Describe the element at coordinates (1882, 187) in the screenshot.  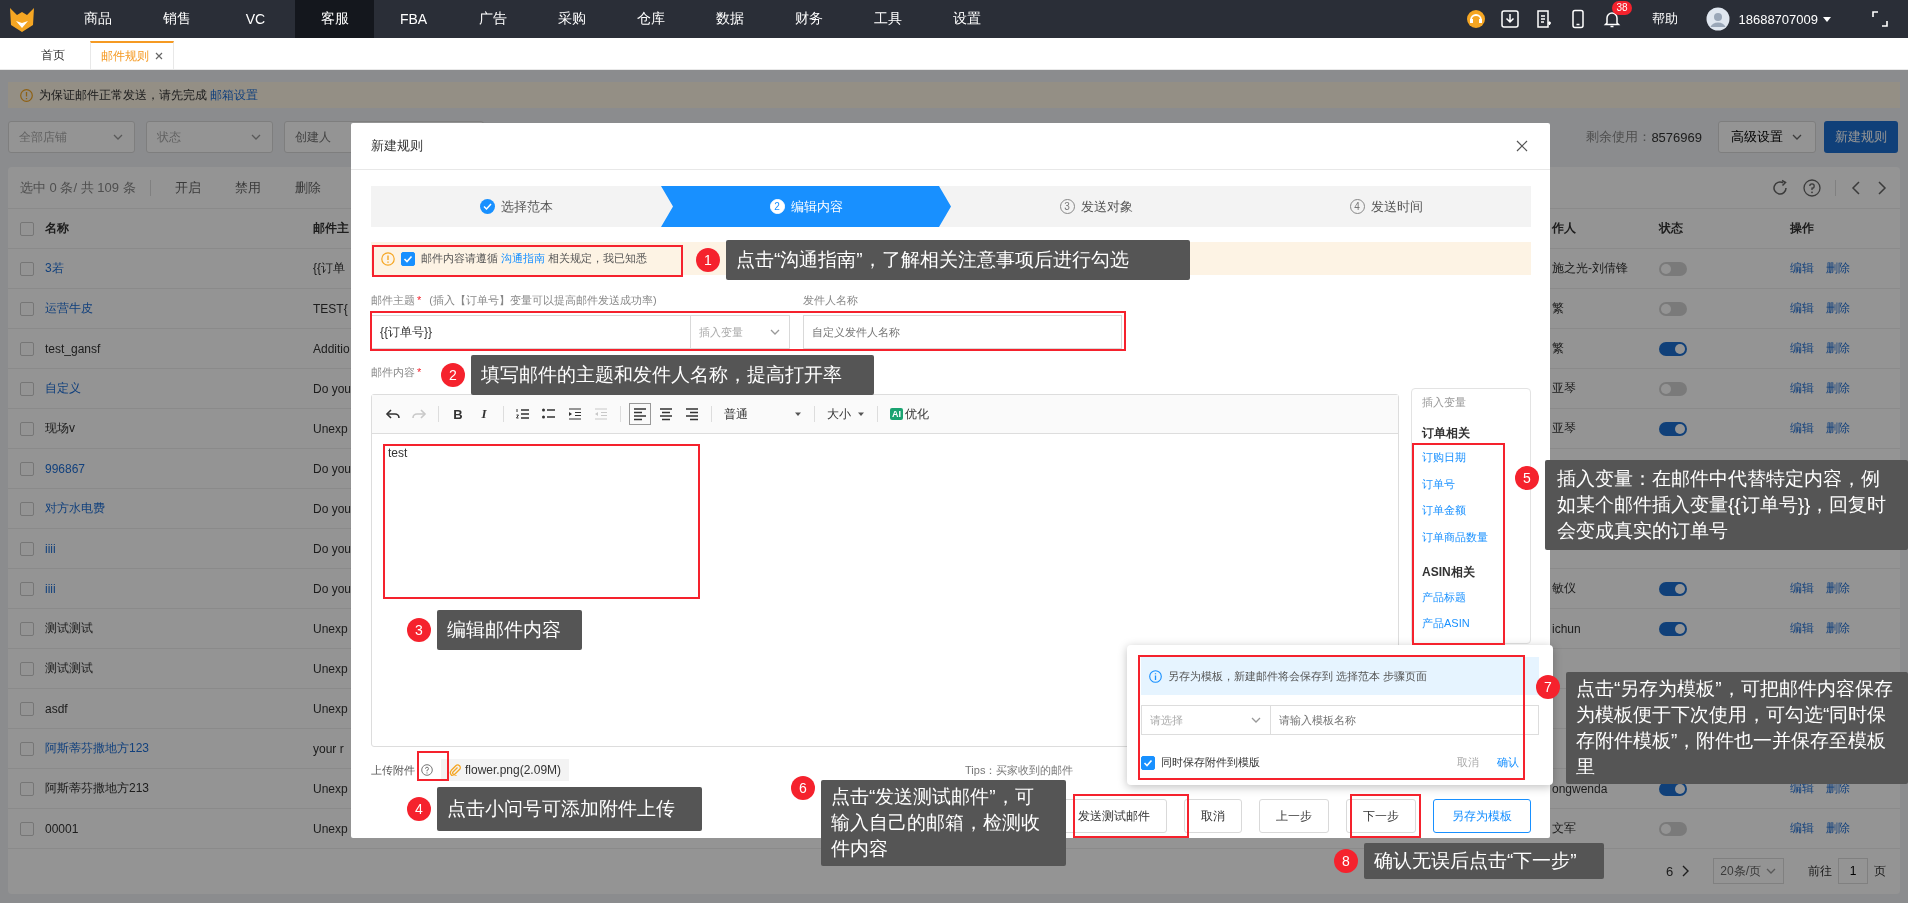
I see `chevron-right-icon` at that location.